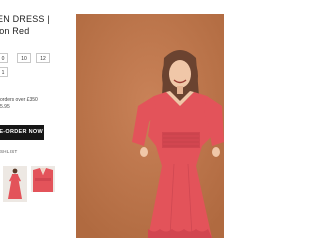 The image size is (320, 240). What do you see at coordinates (4, 58) in the screenshot?
I see `size-option: 0` at bounding box center [4, 58].